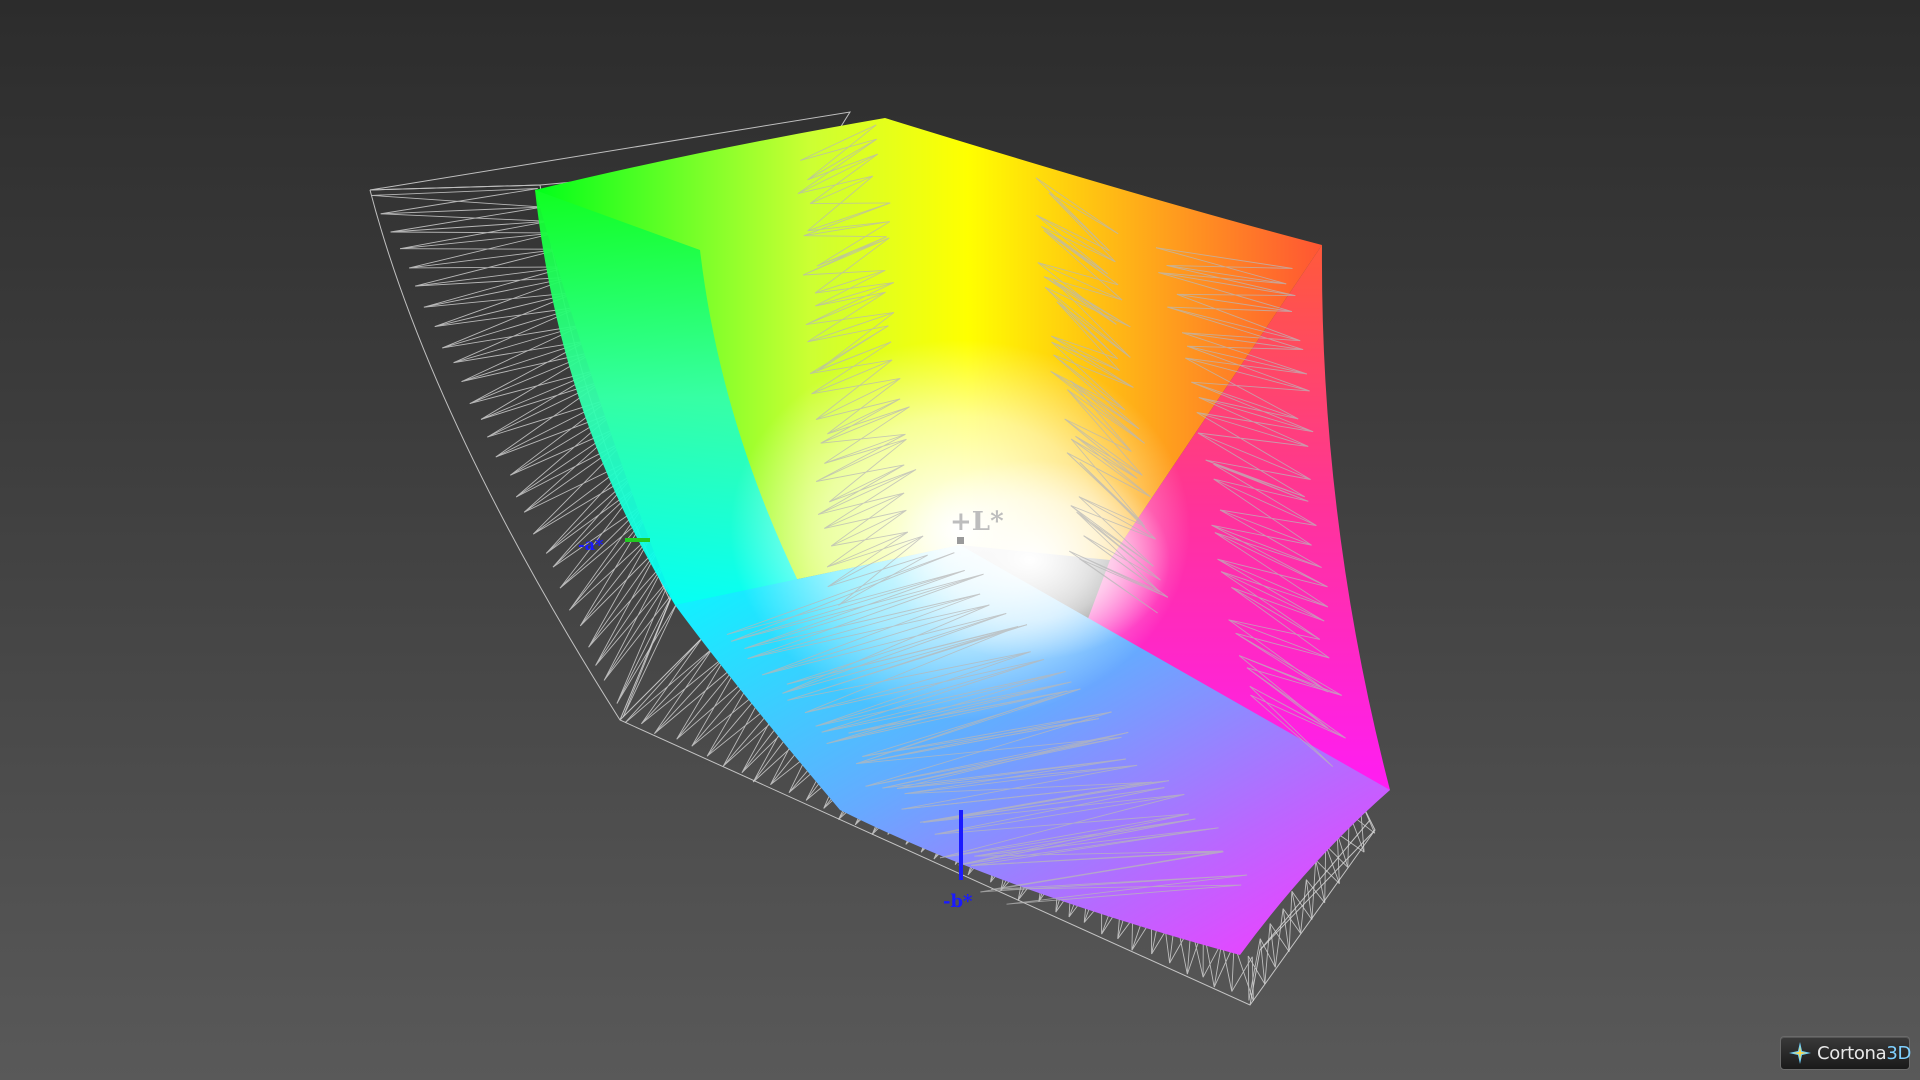 The height and width of the screenshot is (1080, 1920). I want to click on a-axis-label: -a*, so click(591, 544).